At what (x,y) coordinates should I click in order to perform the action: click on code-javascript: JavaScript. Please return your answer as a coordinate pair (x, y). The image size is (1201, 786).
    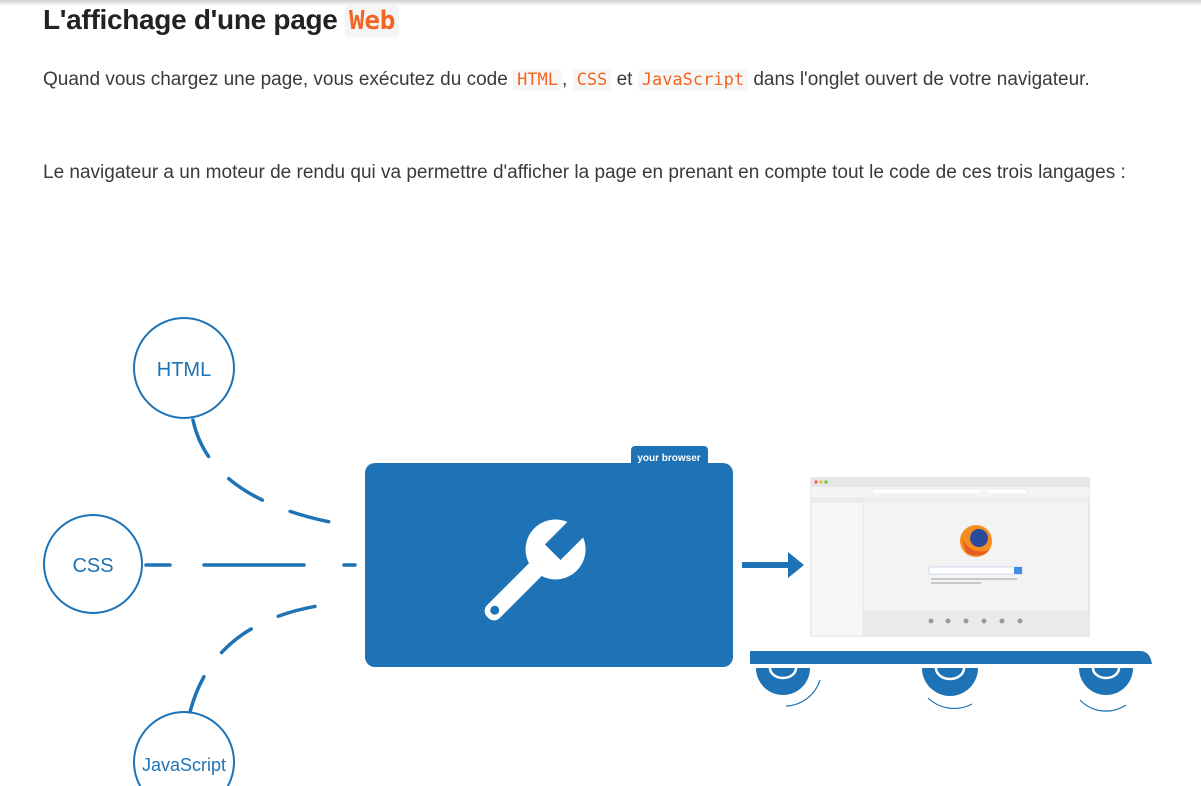
    Looking at the image, I should click on (693, 80).